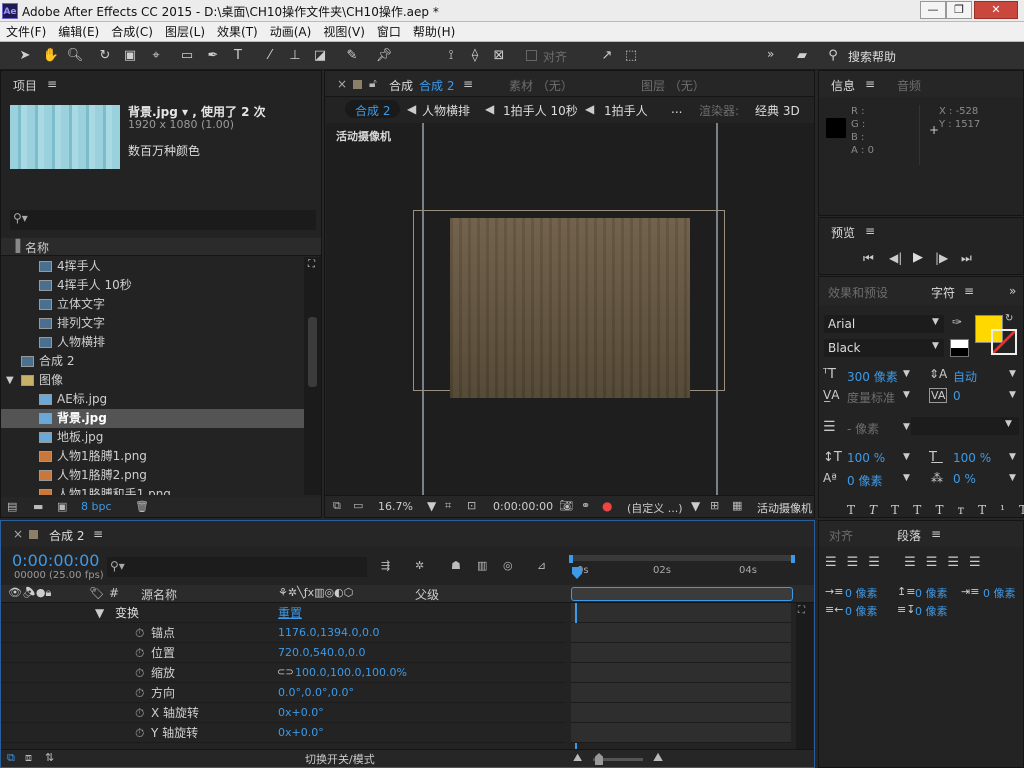  Describe the element at coordinates (964, 479) in the screenshot. I see `tsume-value: 0 %` at that location.